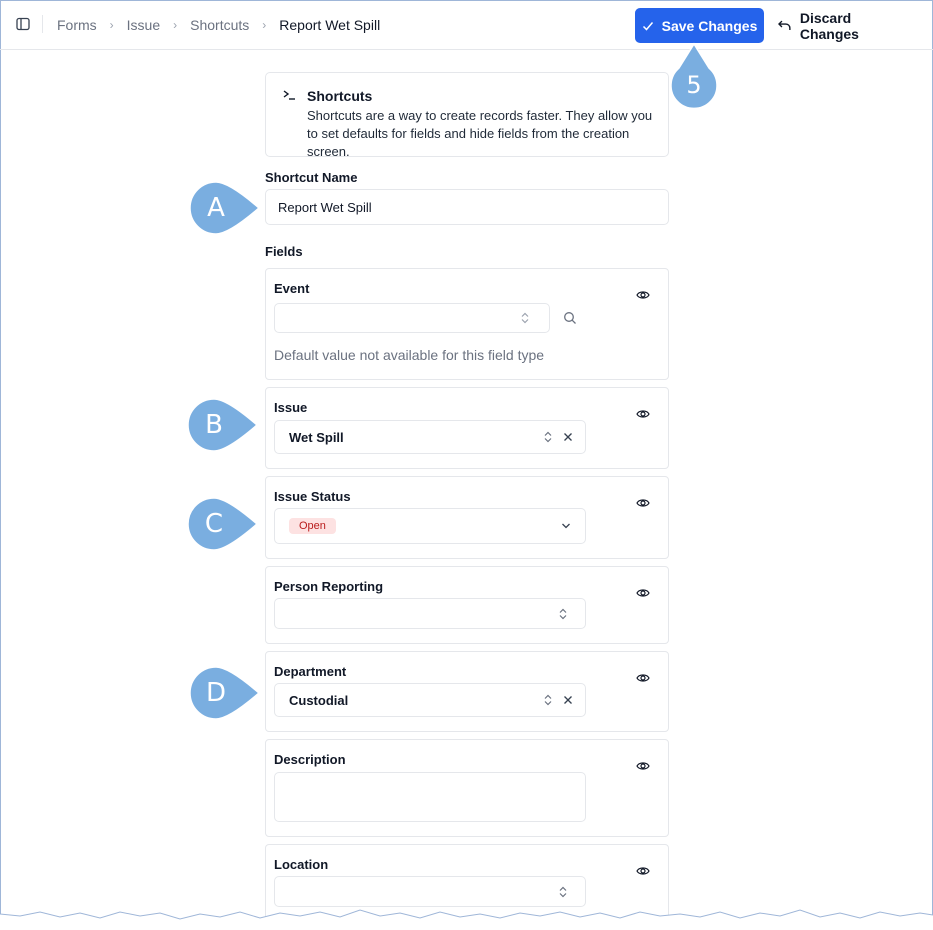 The height and width of the screenshot is (930, 933). Describe the element at coordinates (292, 288) in the screenshot. I see `field-label: Event` at that location.